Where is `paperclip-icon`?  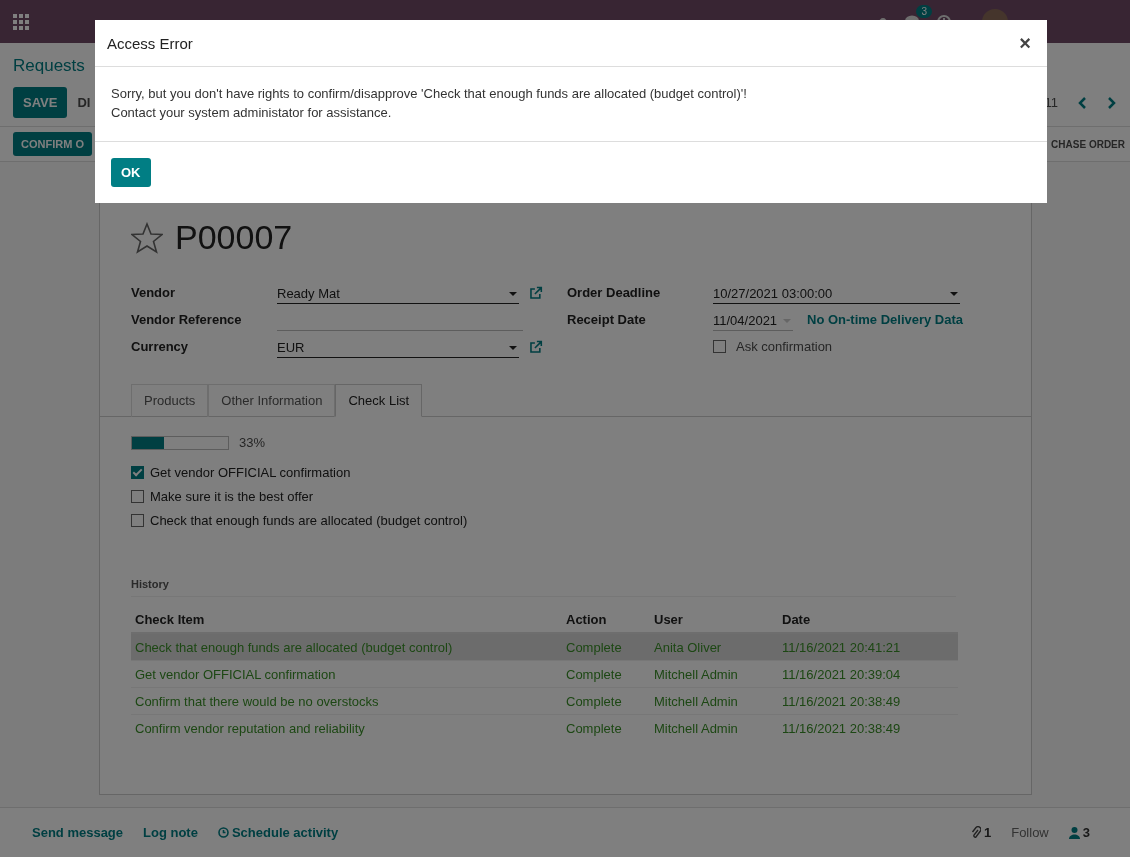 paperclip-icon is located at coordinates (975, 832).